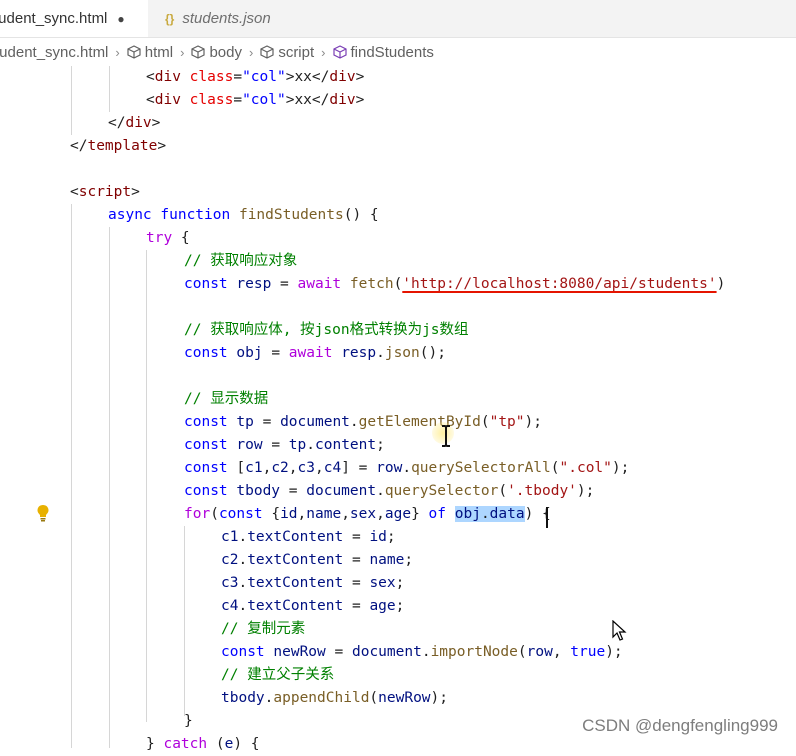  Describe the element at coordinates (74, 18) in the screenshot. I see `tab-student-sync-html: tudent_sync.html ●` at that location.